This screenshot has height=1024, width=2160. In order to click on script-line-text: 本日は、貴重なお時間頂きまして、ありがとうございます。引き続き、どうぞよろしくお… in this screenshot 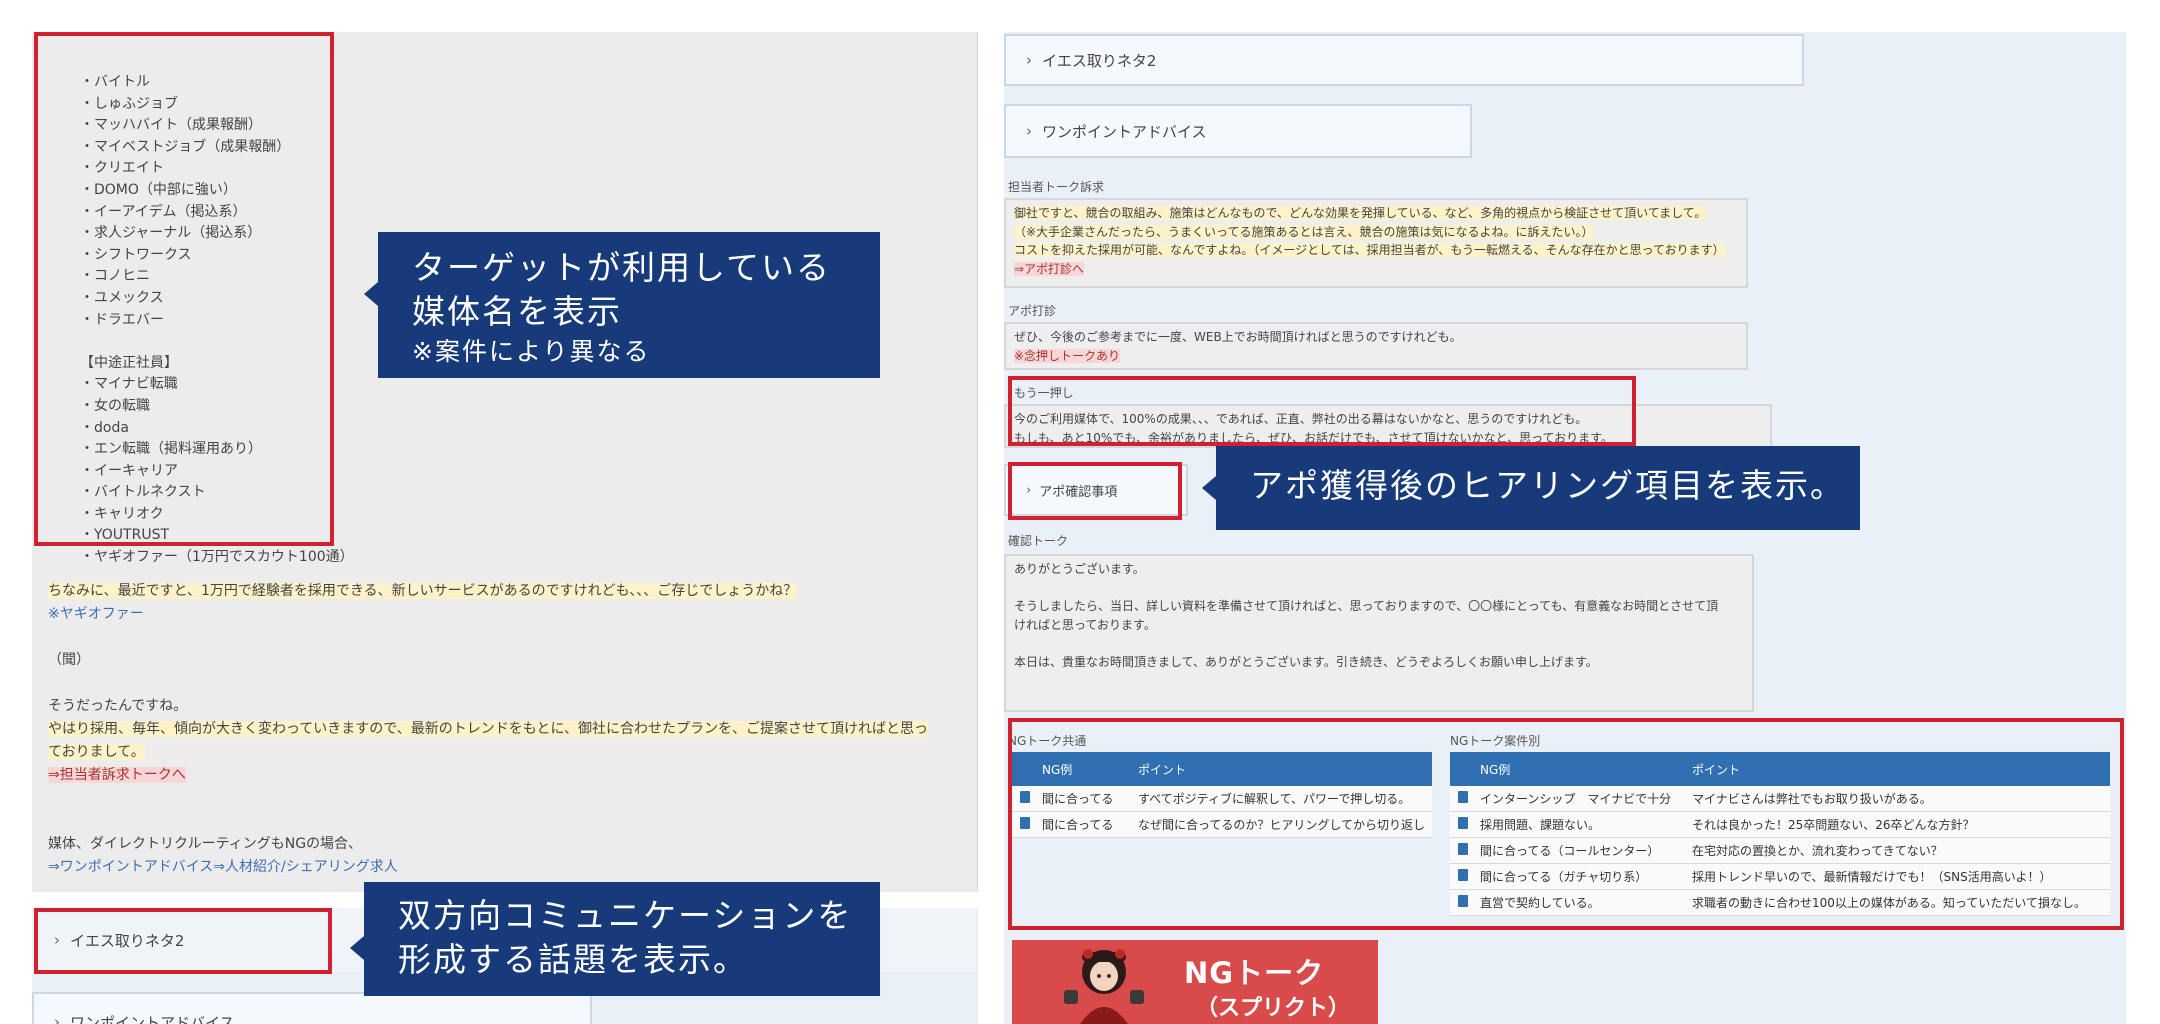, I will do `click(1306, 661)`.